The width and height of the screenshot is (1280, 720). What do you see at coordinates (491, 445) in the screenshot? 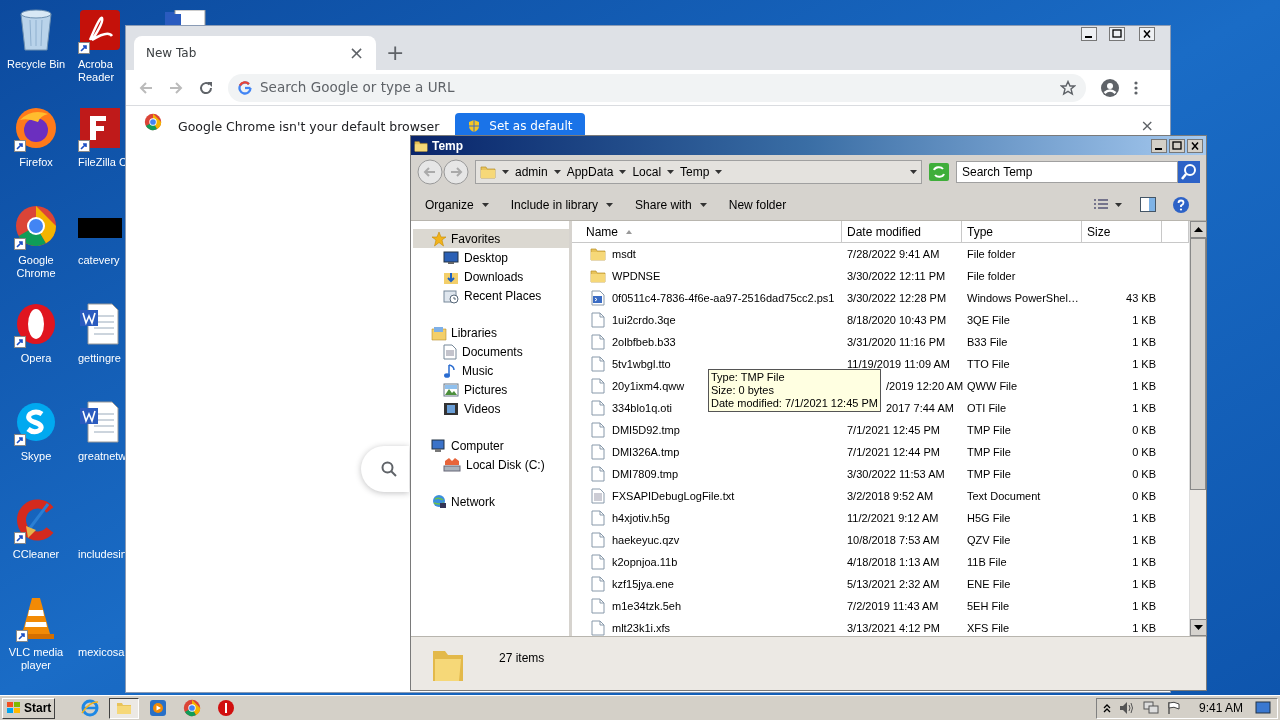
I see `navigation-item: Computer` at bounding box center [491, 445].